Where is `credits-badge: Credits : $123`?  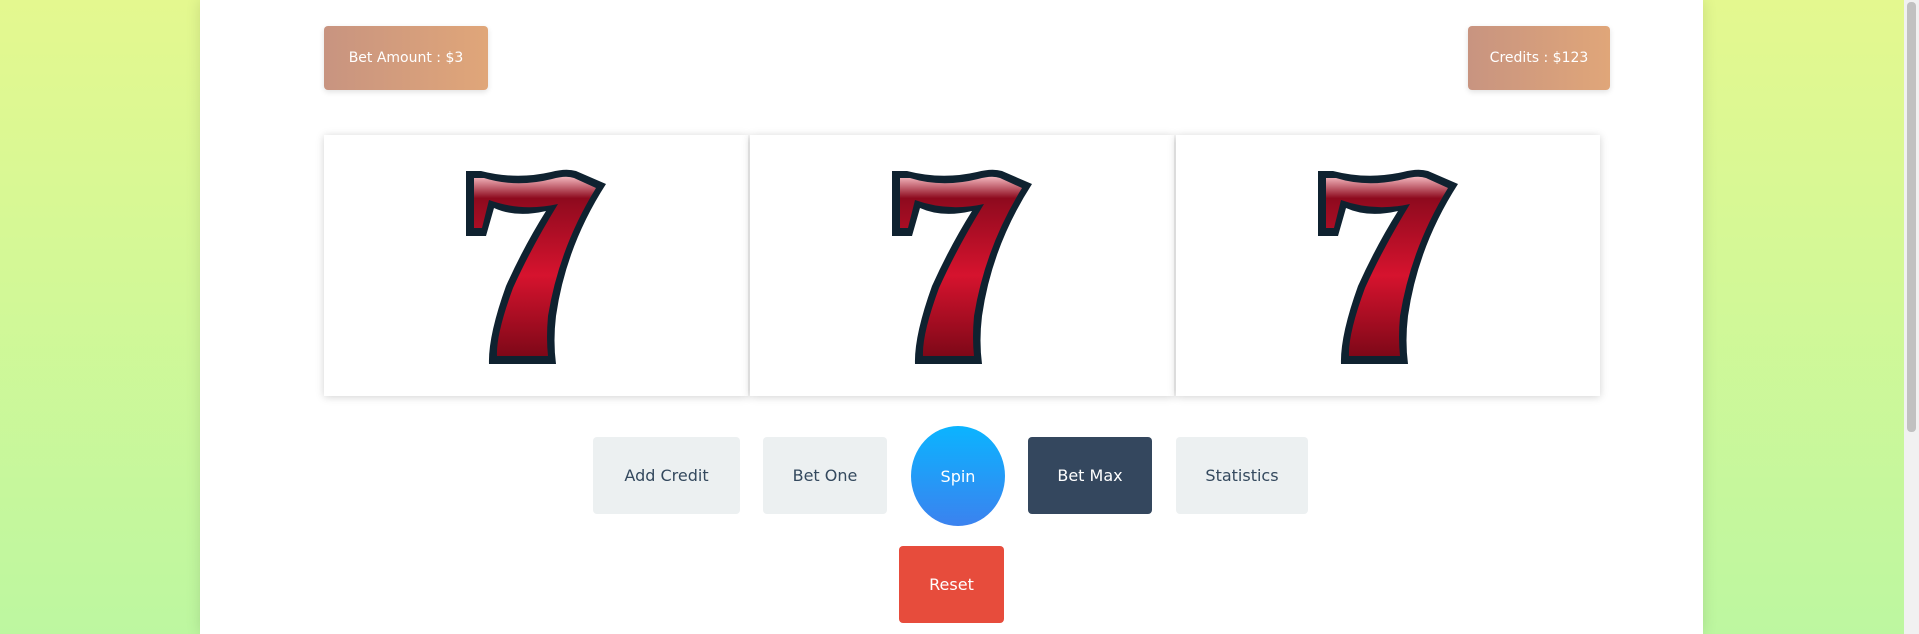 credits-badge: Credits : $123 is located at coordinates (1539, 58).